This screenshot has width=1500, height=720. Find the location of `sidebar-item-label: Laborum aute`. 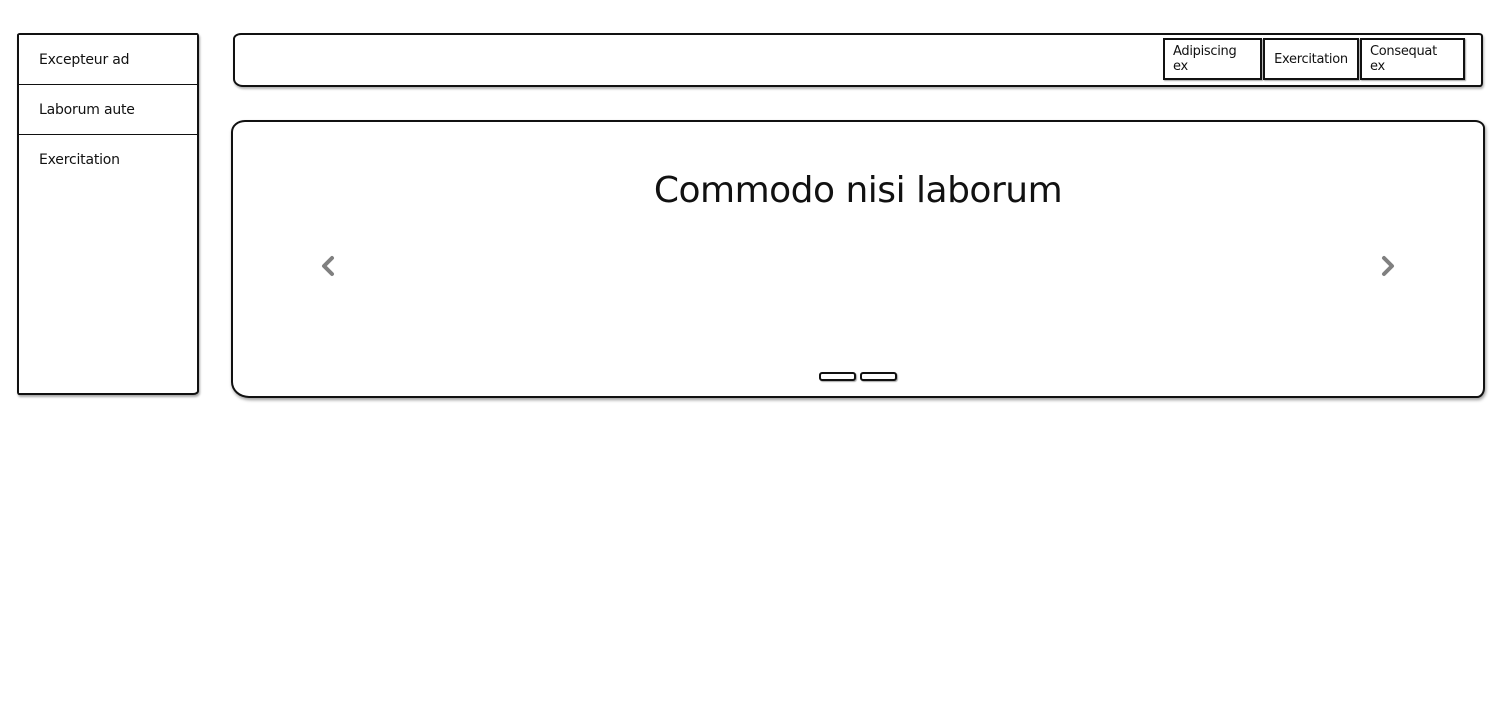

sidebar-item-label: Laborum aute is located at coordinates (87, 109).